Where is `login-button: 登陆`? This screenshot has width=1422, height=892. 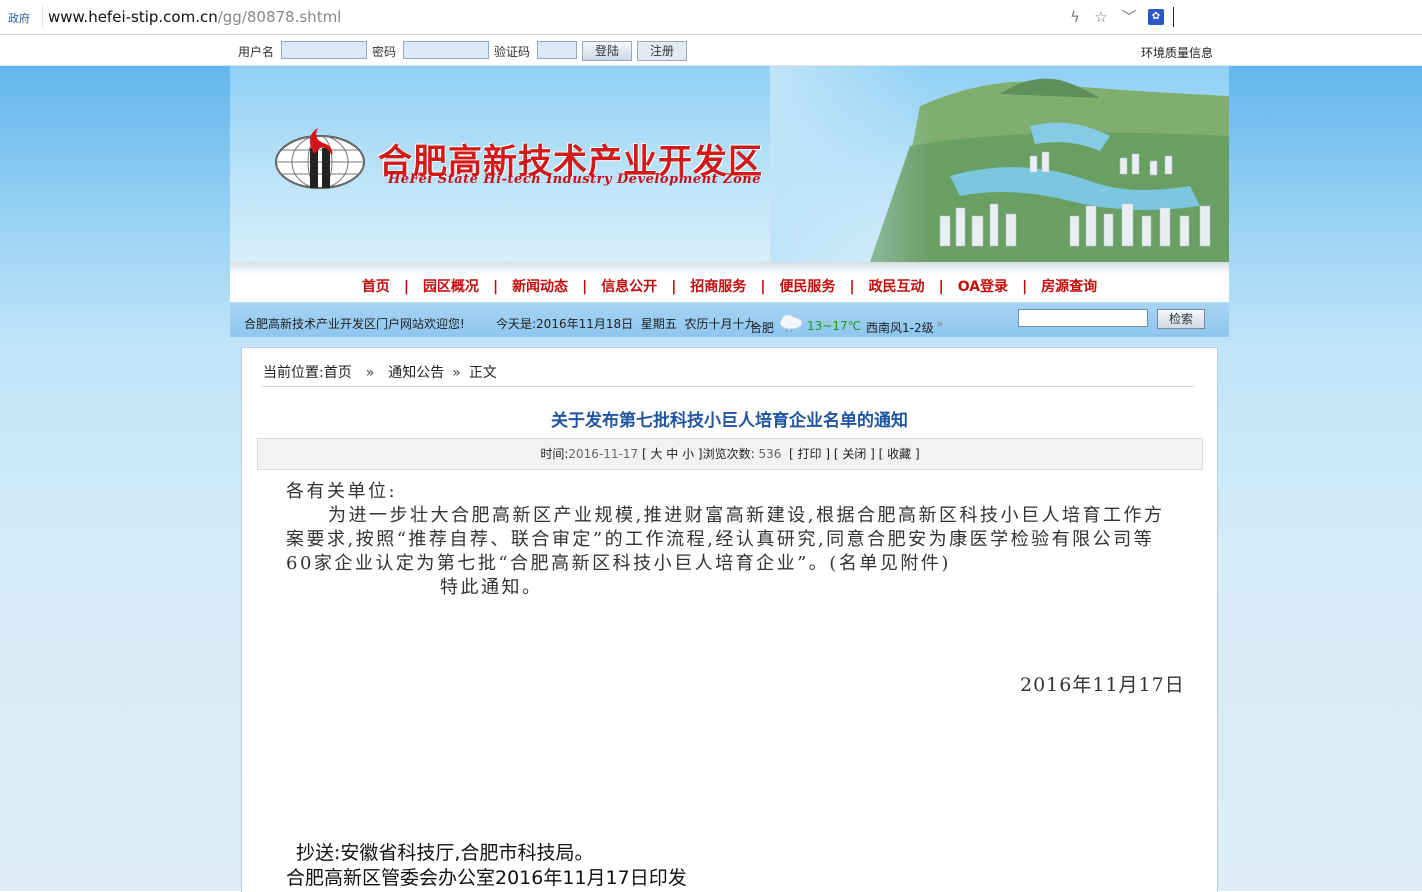
login-button: 登陆 is located at coordinates (607, 51).